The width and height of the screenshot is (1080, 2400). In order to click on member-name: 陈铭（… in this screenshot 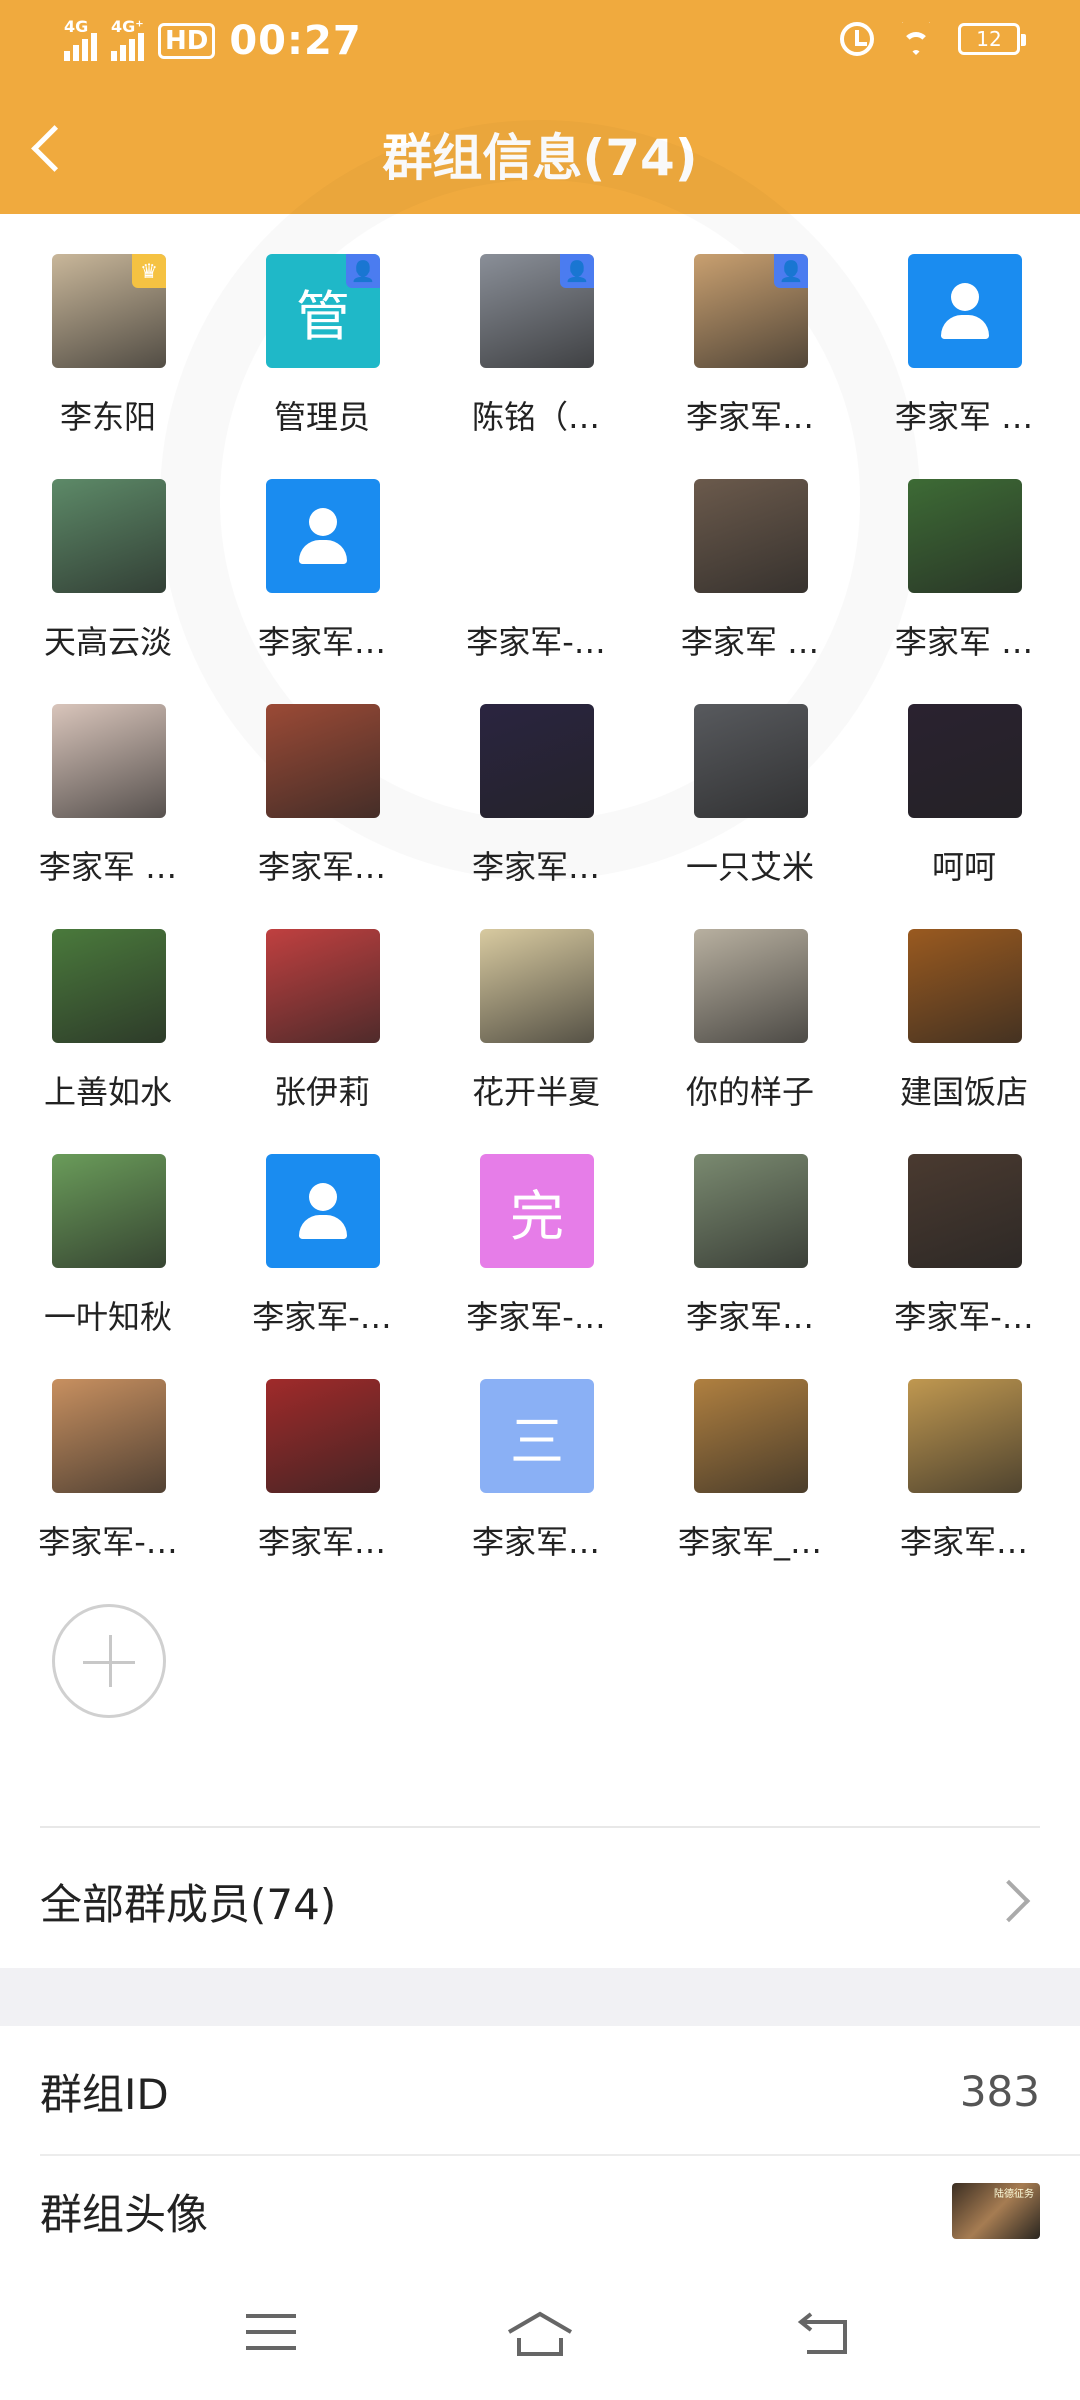, I will do `click(535, 417)`.